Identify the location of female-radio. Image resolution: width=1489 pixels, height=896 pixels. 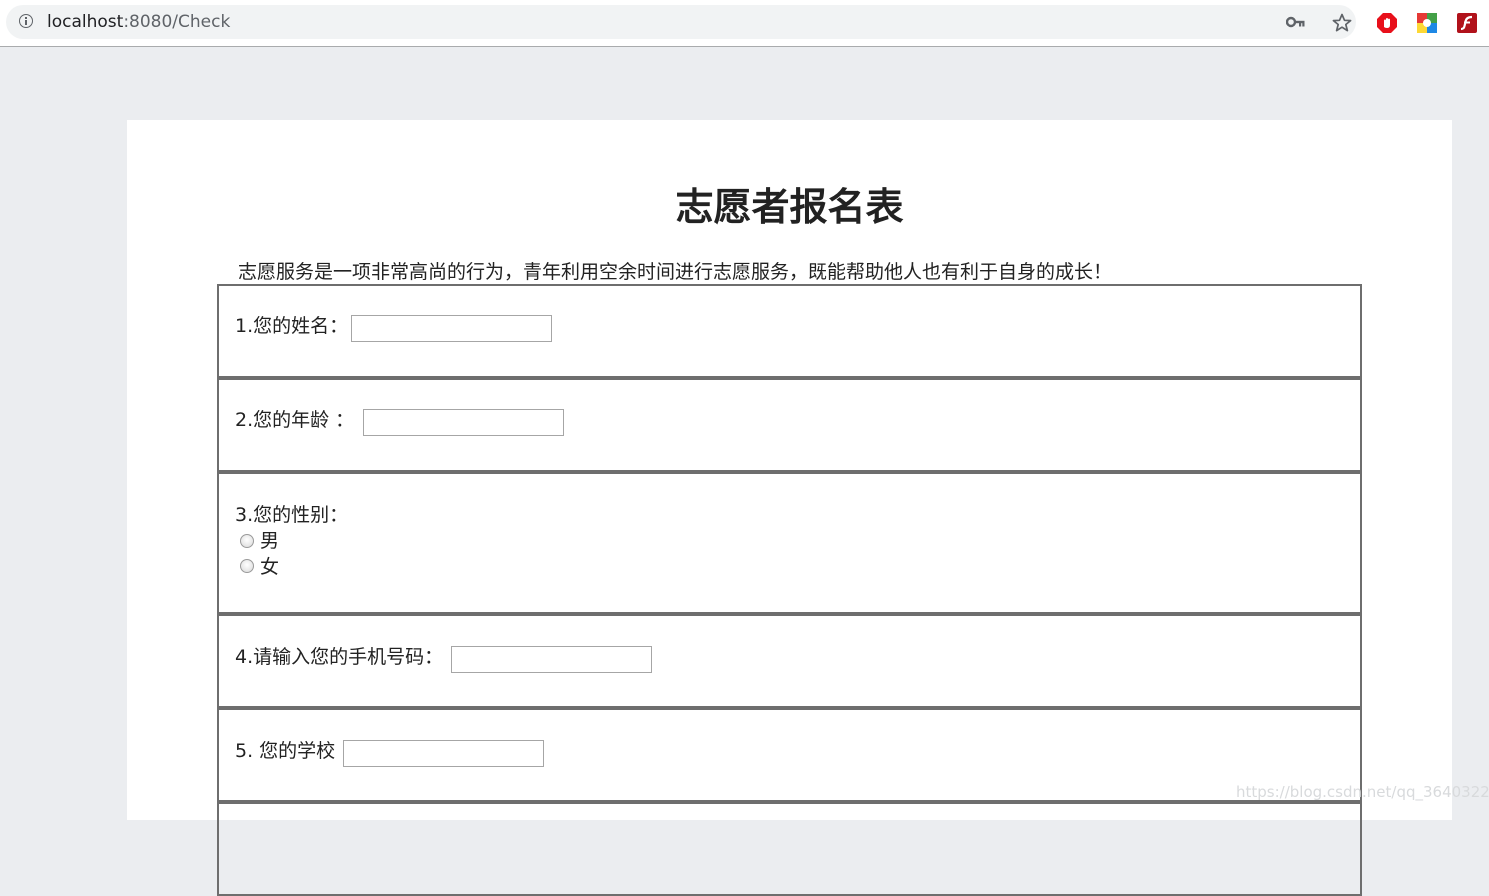
(247, 566).